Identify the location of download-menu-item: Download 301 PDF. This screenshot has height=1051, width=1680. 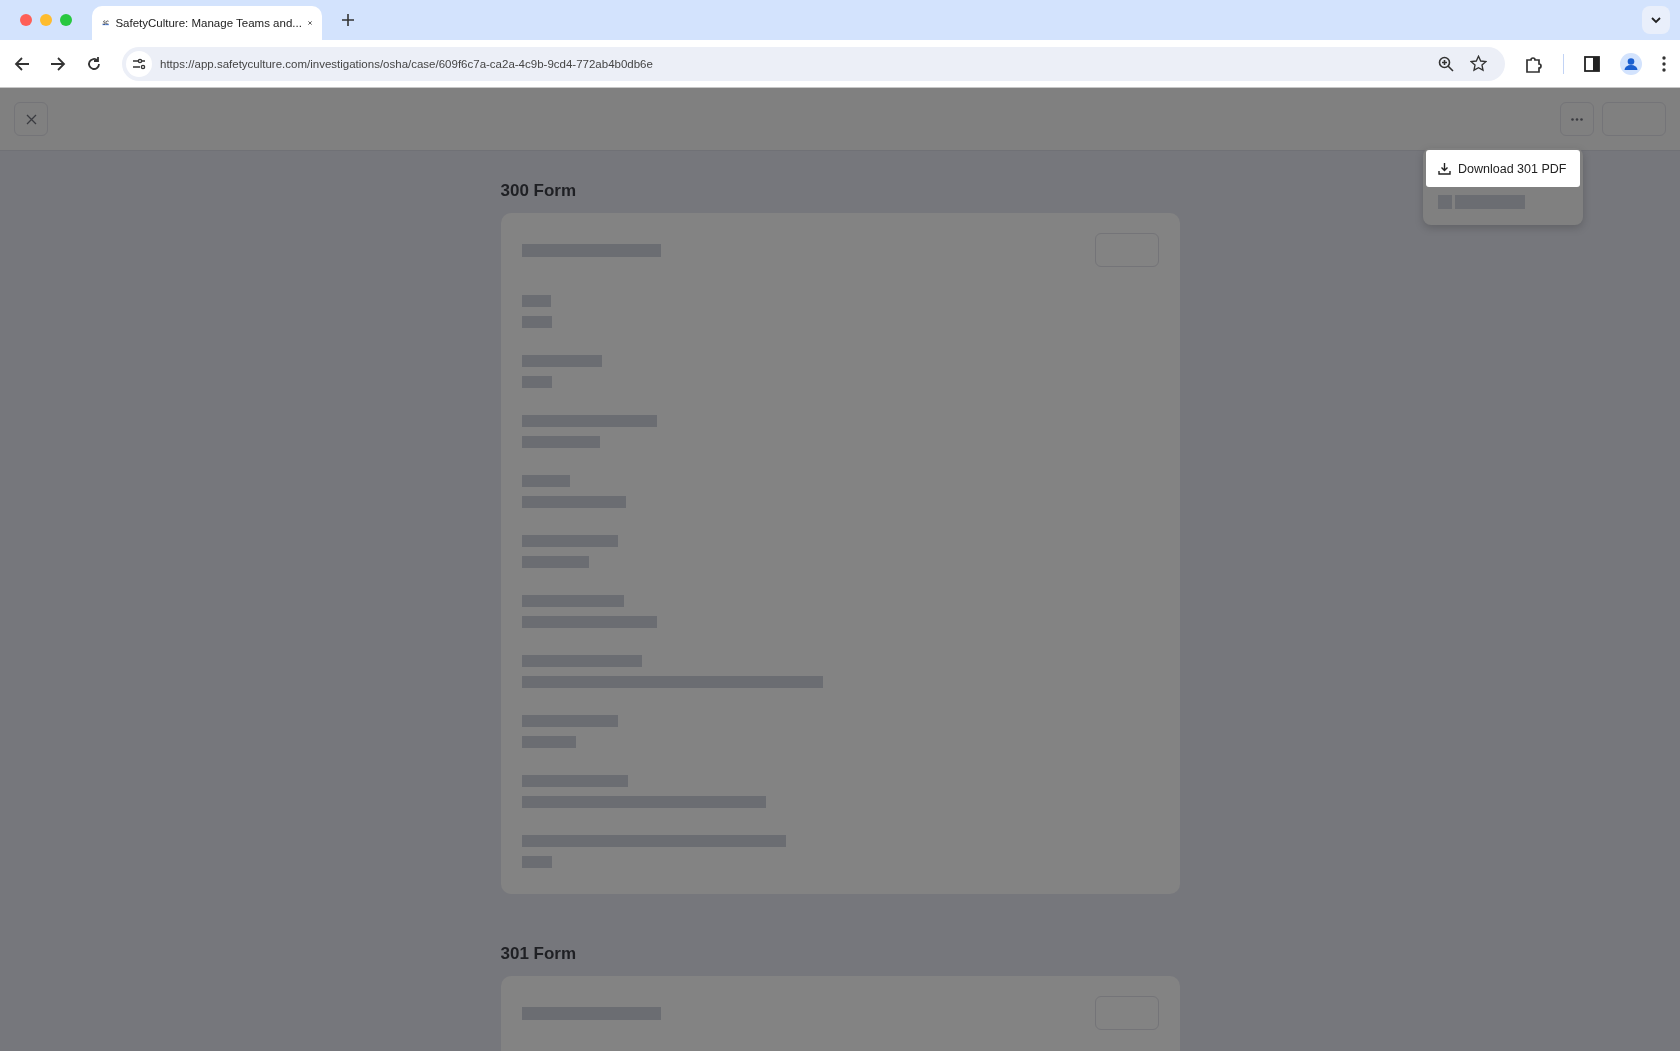
(1503, 168).